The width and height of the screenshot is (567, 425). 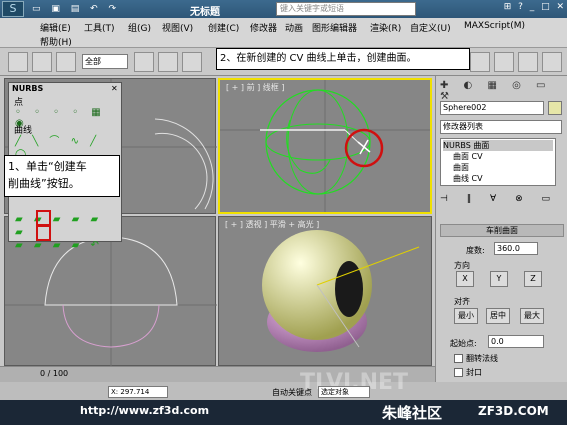 I want to click on step1-line2: 削曲线”按钮。, so click(x=44, y=183).